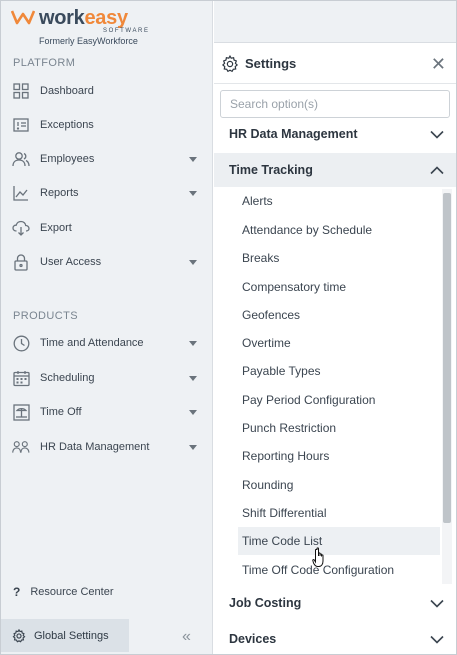  Describe the element at coordinates (335, 104) in the screenshot. I see `search-input` at that location.